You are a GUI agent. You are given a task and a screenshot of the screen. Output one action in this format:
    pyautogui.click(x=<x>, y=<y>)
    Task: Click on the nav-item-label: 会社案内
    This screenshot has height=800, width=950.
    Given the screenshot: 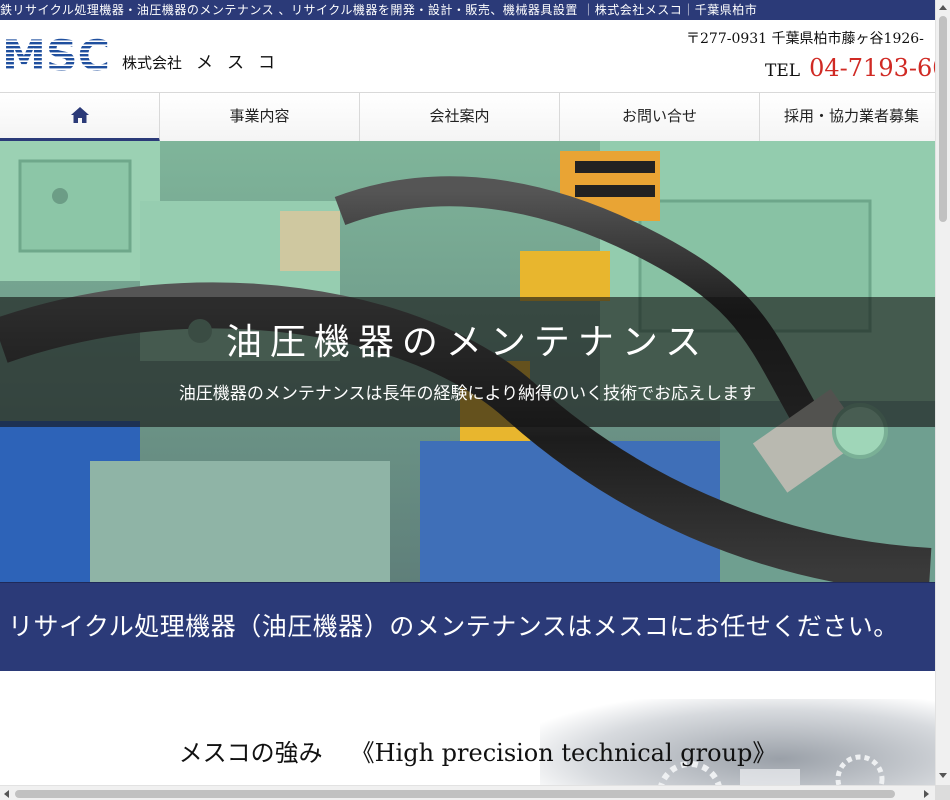 What is the action you would take?
    pyautogui.click(x=459, y=116)
    